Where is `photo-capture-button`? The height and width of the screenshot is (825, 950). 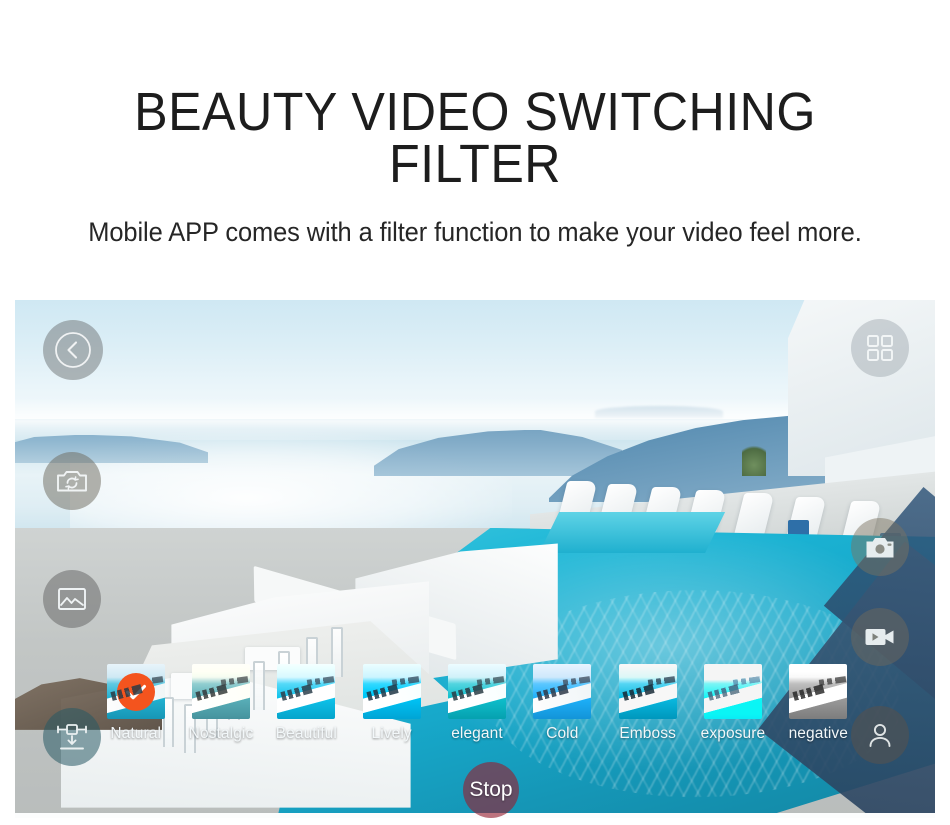 photo-capture-button is located at coordinates (880, 547).